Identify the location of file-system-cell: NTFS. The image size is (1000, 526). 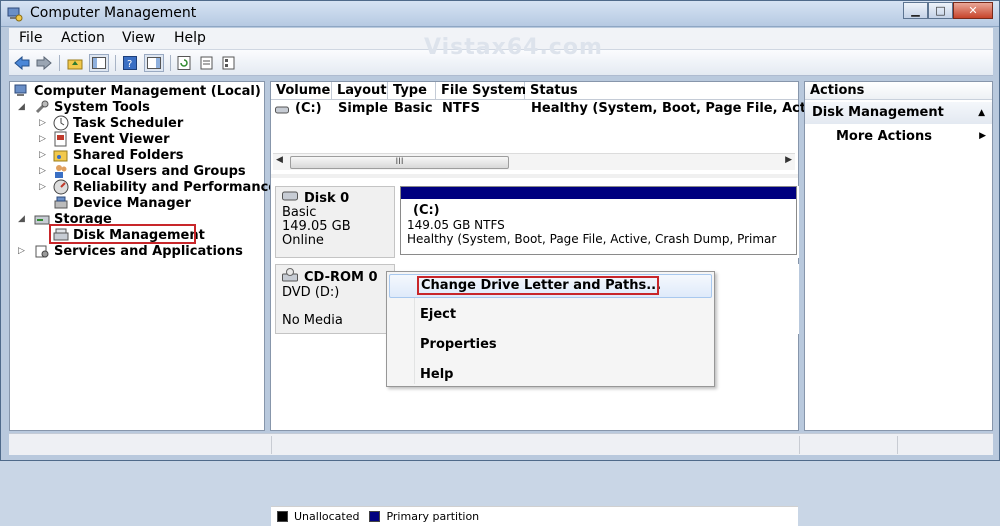
(461, 108).